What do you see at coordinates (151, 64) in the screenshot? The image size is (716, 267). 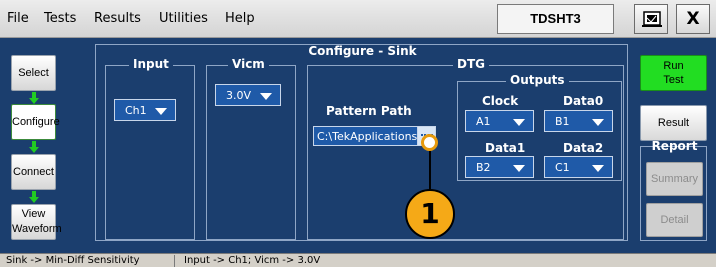 I see `input-title: Input` at bounding box center [151, 64].